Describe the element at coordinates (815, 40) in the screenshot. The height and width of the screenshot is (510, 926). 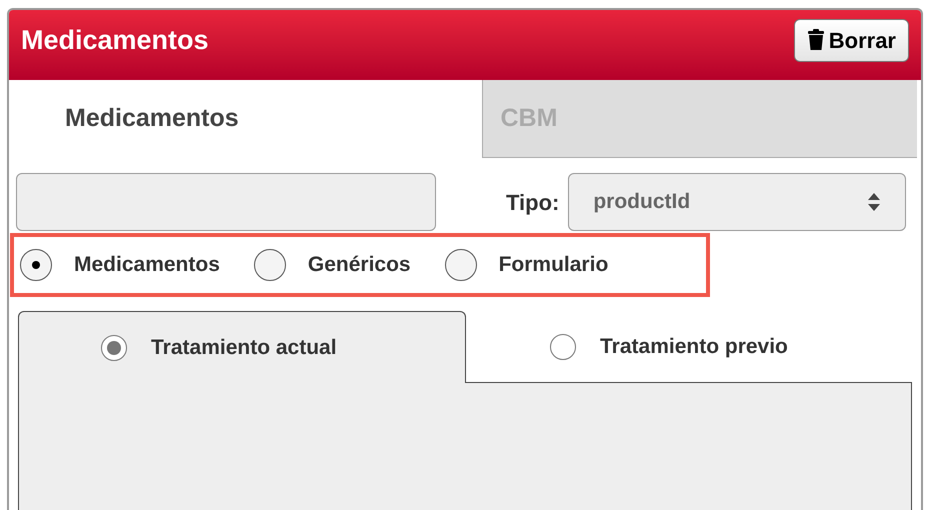
I see `trash-icon` at that location.